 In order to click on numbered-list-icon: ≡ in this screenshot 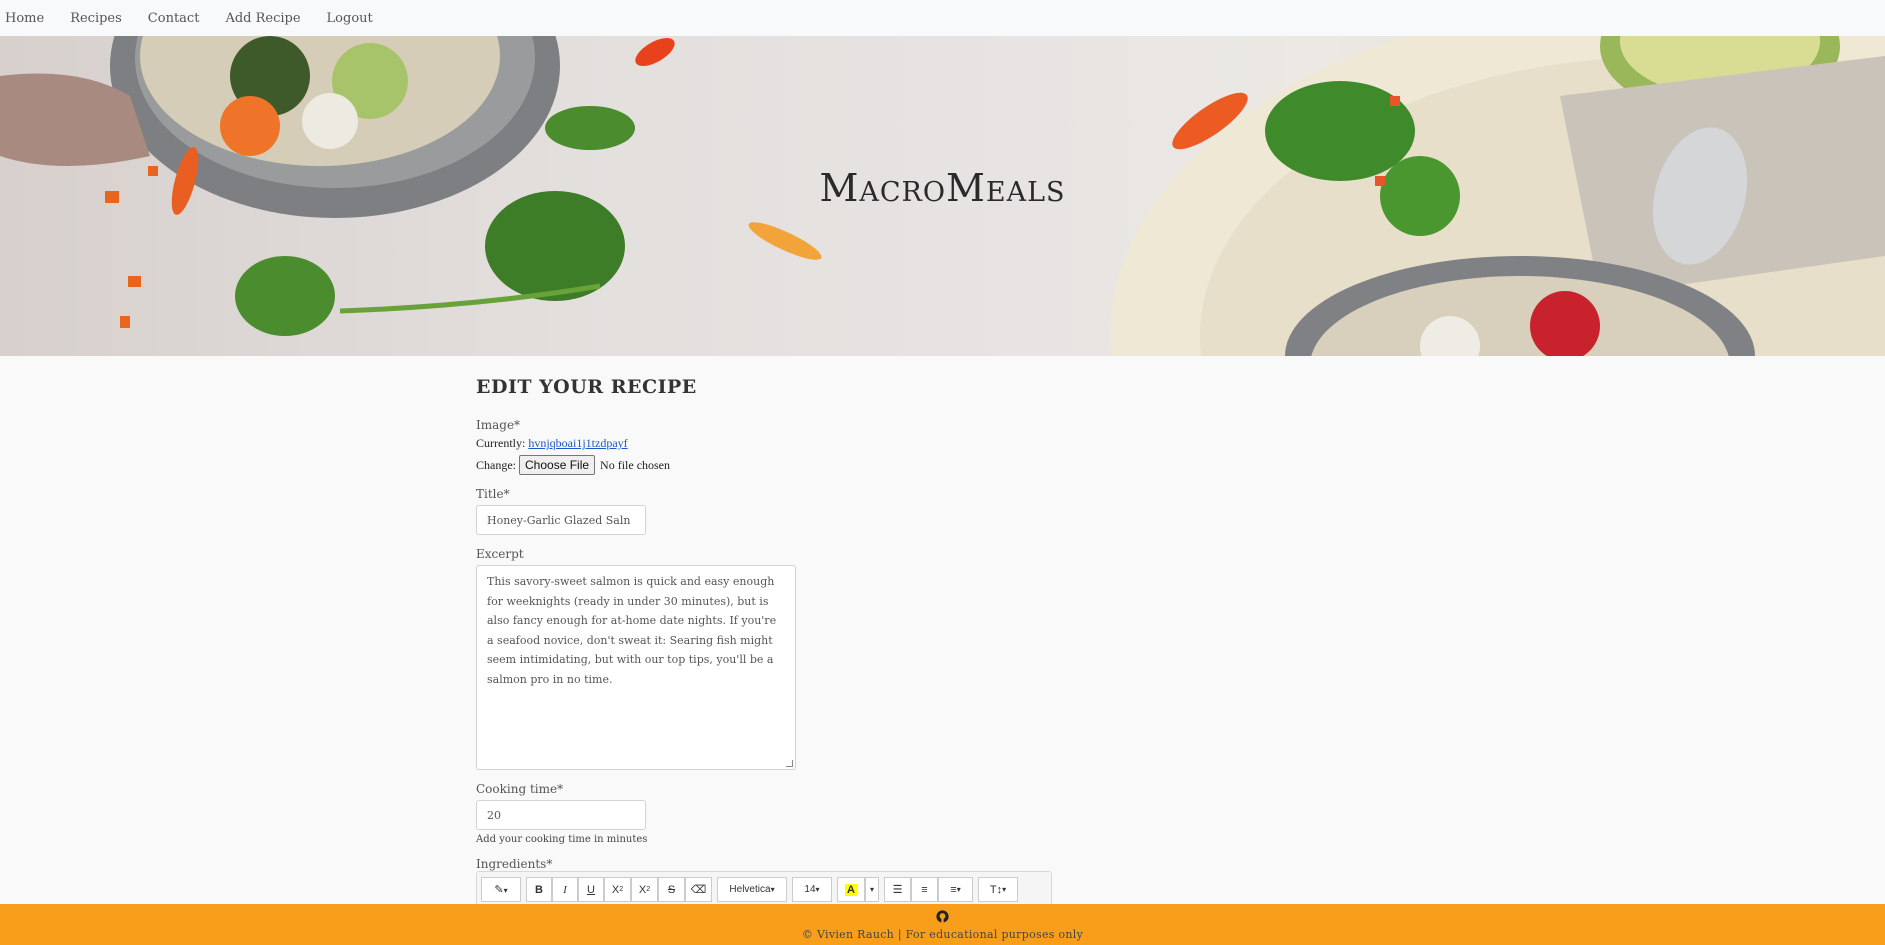, I will do `click(924, 889)`.